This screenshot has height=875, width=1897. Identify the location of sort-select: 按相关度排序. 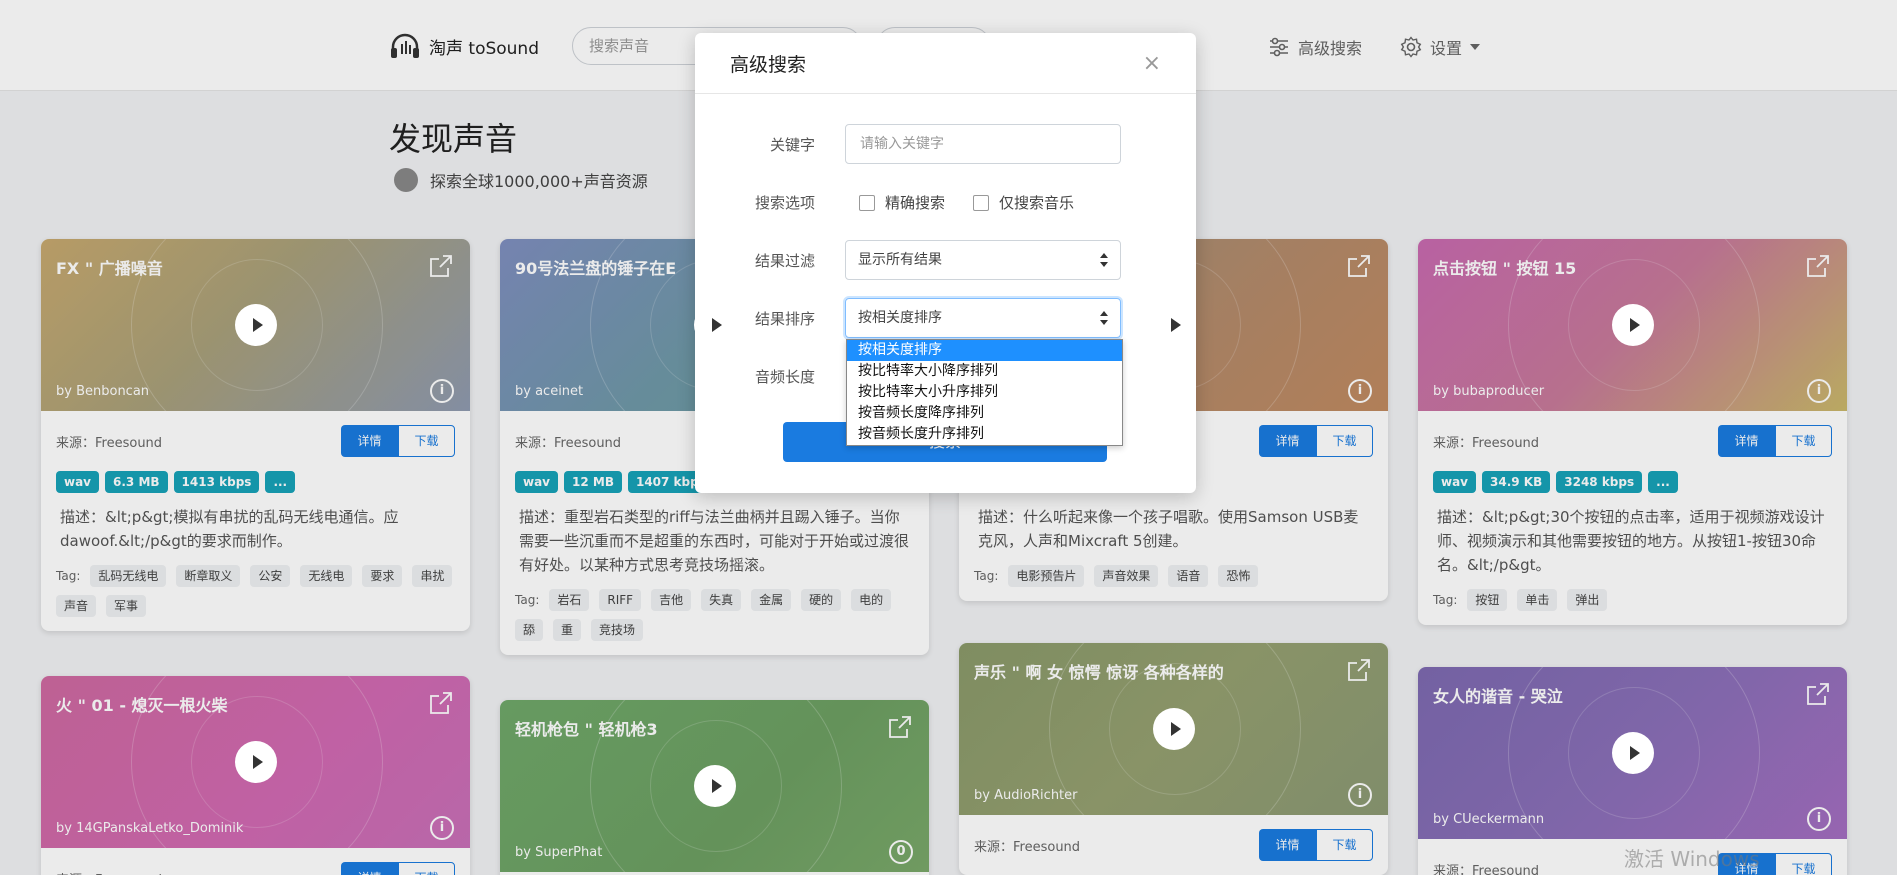
(983, 318).